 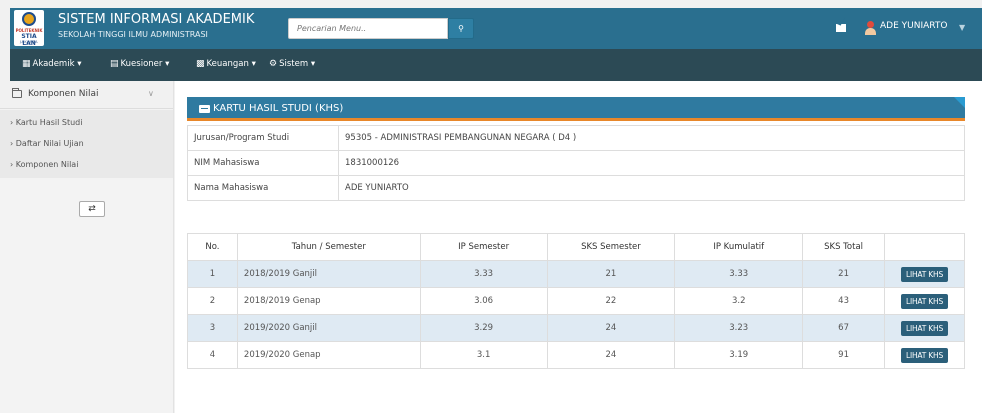 I want to click on info-row: Nama Mahasiswa ADE YUNIARTO, so click(x=576, y=188).